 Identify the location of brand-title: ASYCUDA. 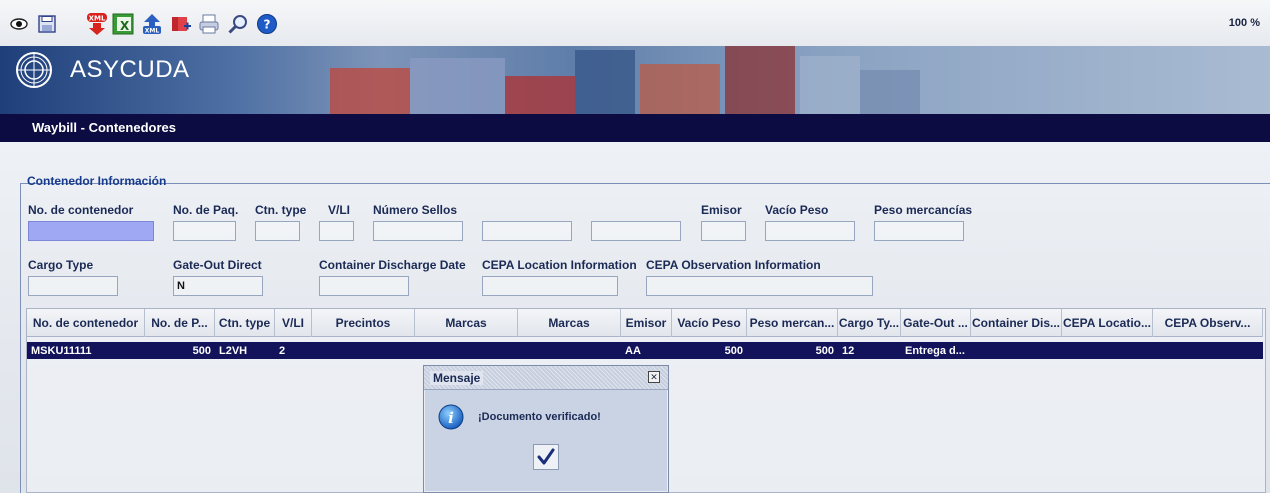
(130, 69).